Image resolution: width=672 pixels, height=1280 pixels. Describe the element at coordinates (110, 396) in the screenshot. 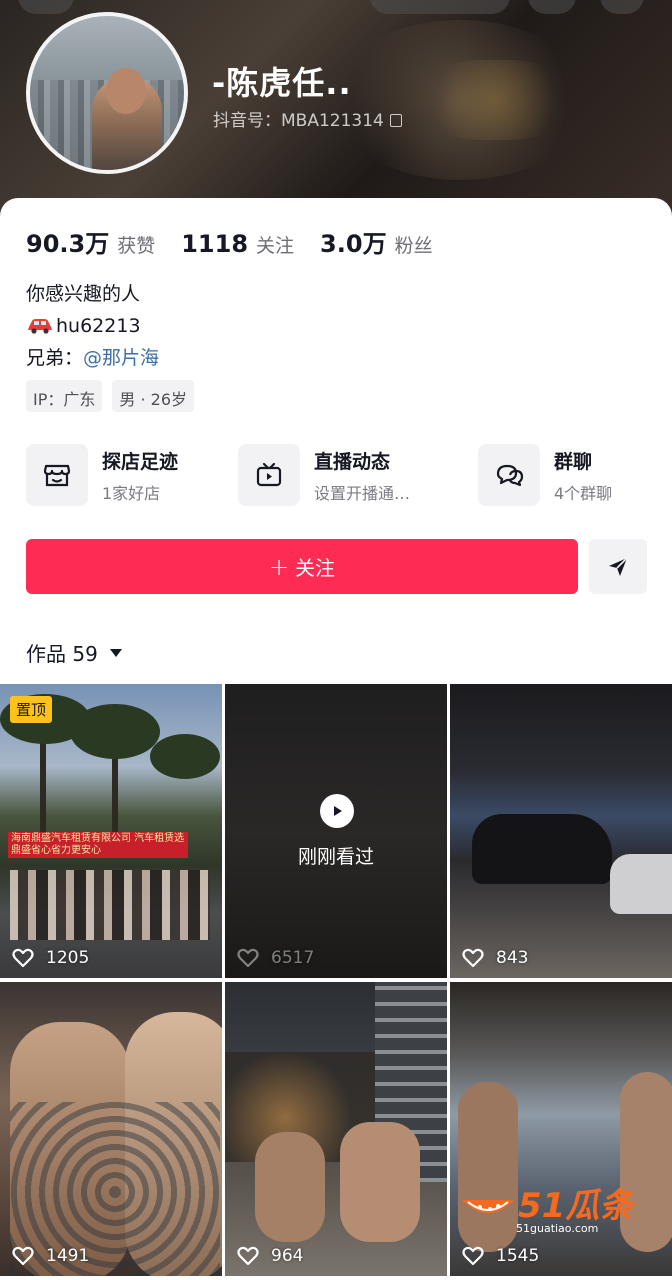

I see `tags-row: IP：广东 男 · 26岁` at that location.